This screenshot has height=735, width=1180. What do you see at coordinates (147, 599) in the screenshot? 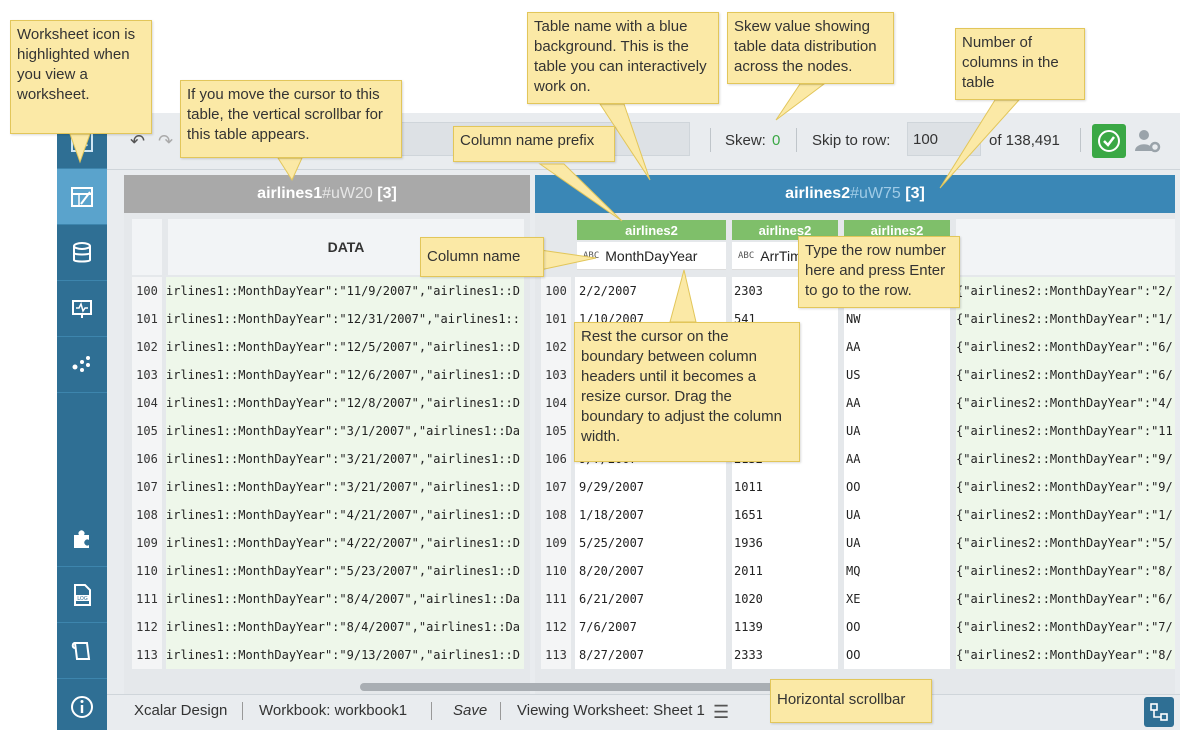
I see `row-number: 111` at bounding box center [147, 599].